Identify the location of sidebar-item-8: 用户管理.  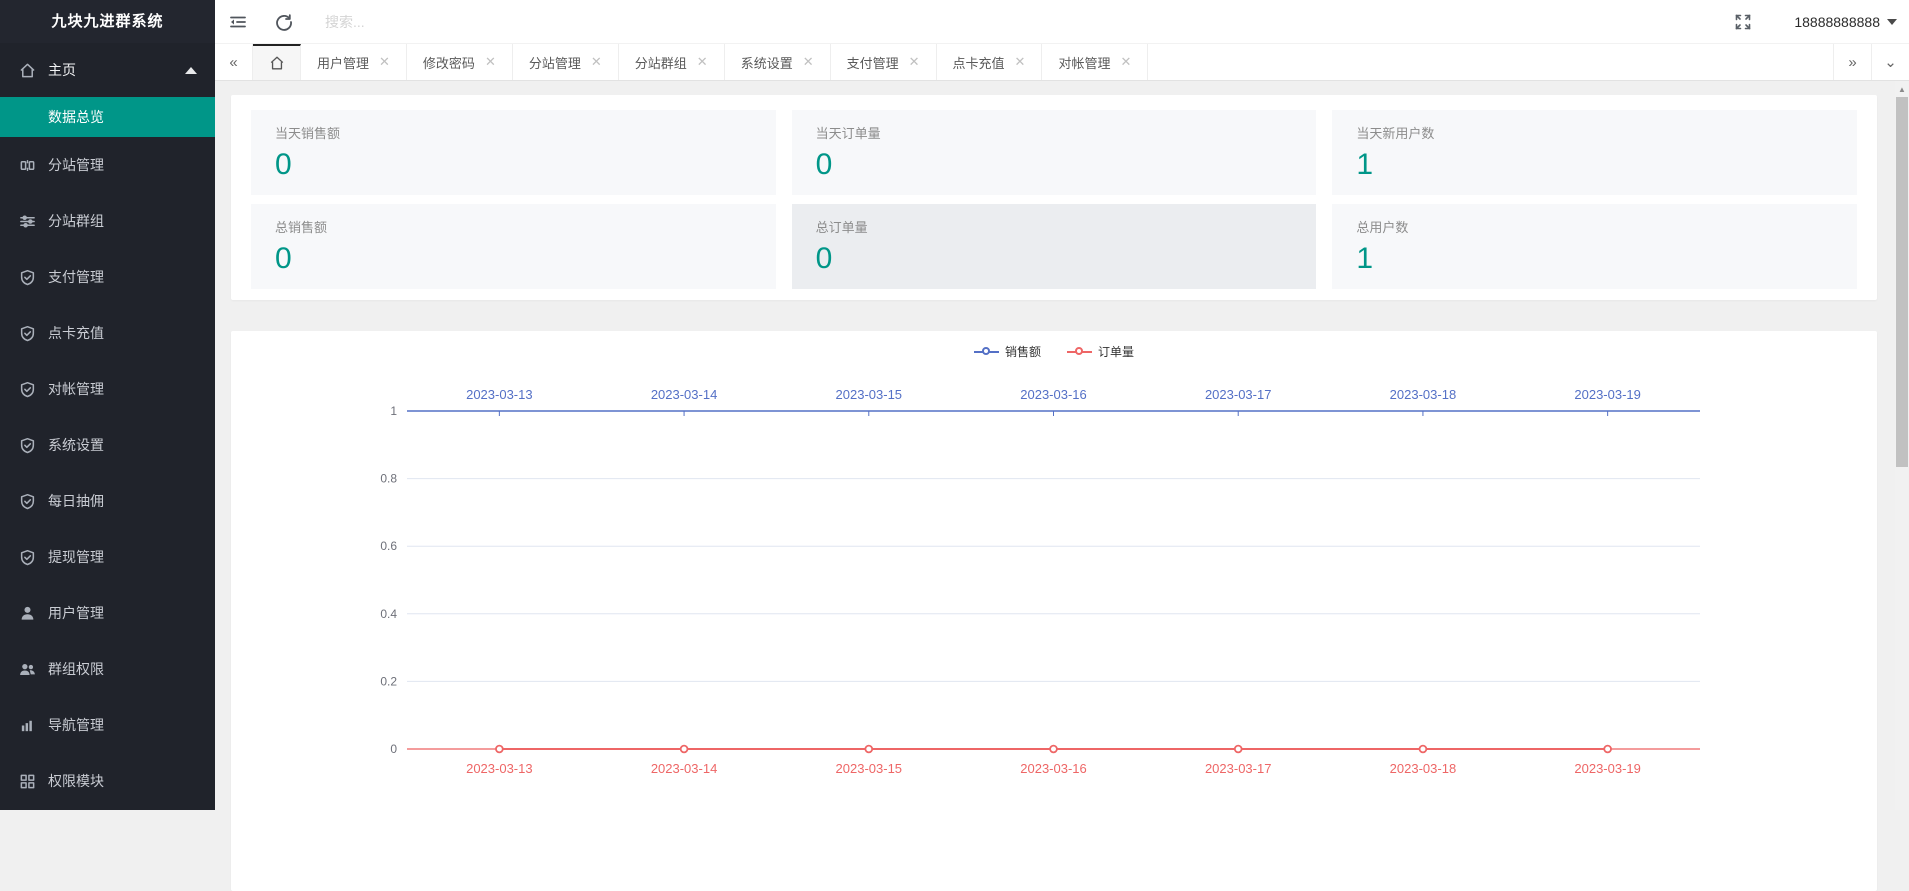
(107, 613).